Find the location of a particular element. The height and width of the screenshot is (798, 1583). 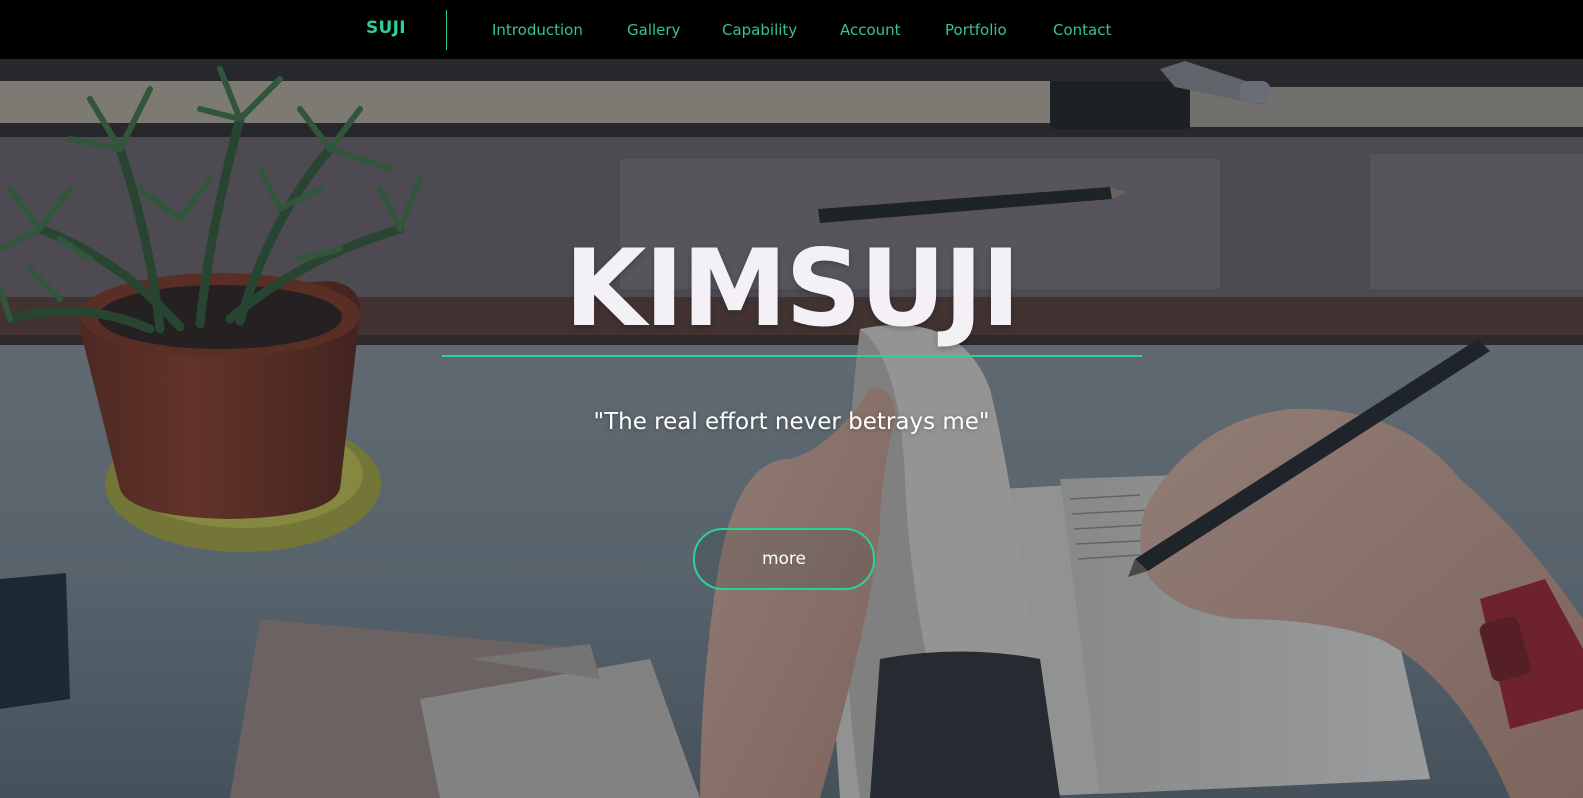

nav-item-capability: Capability is located at coordinates (759, 30).